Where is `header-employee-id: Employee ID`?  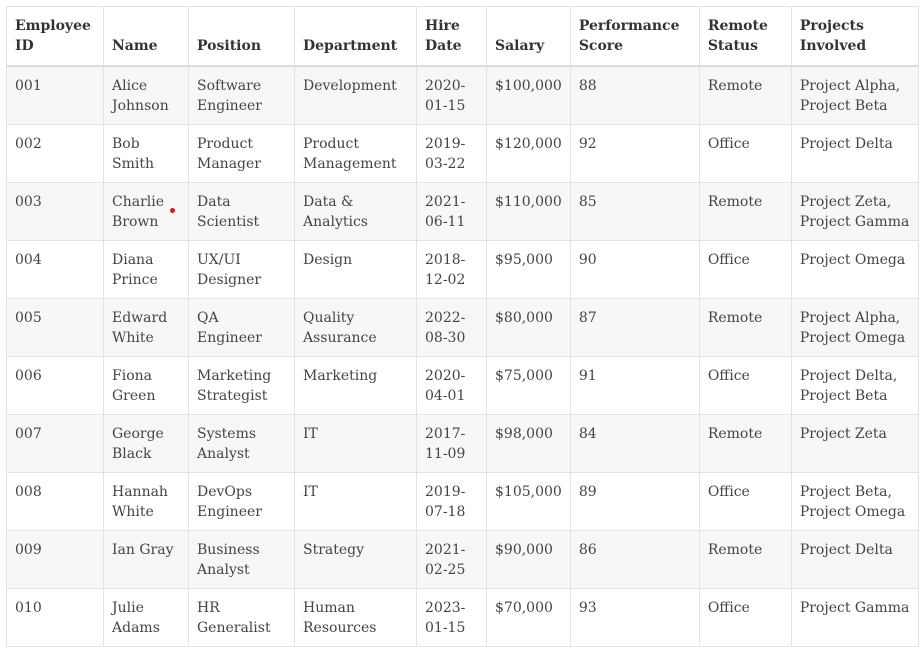
header-employee-id: Employee ID is located at coordinates (55, 36).